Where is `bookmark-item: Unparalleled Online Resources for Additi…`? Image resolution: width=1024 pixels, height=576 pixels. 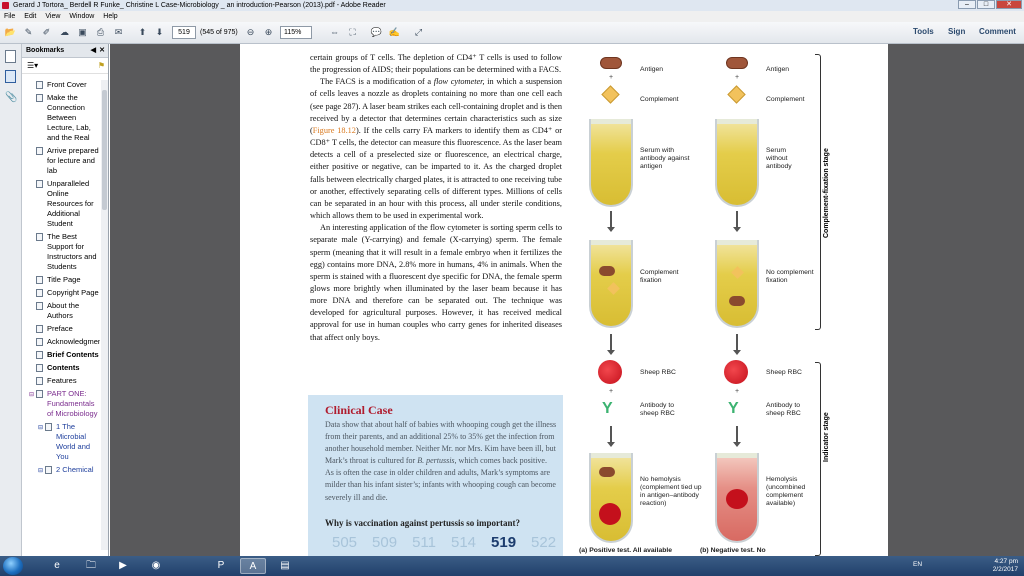
bookmark-item: Unparalleled Online Resources for Additi… is located at coordinates (61, 204).